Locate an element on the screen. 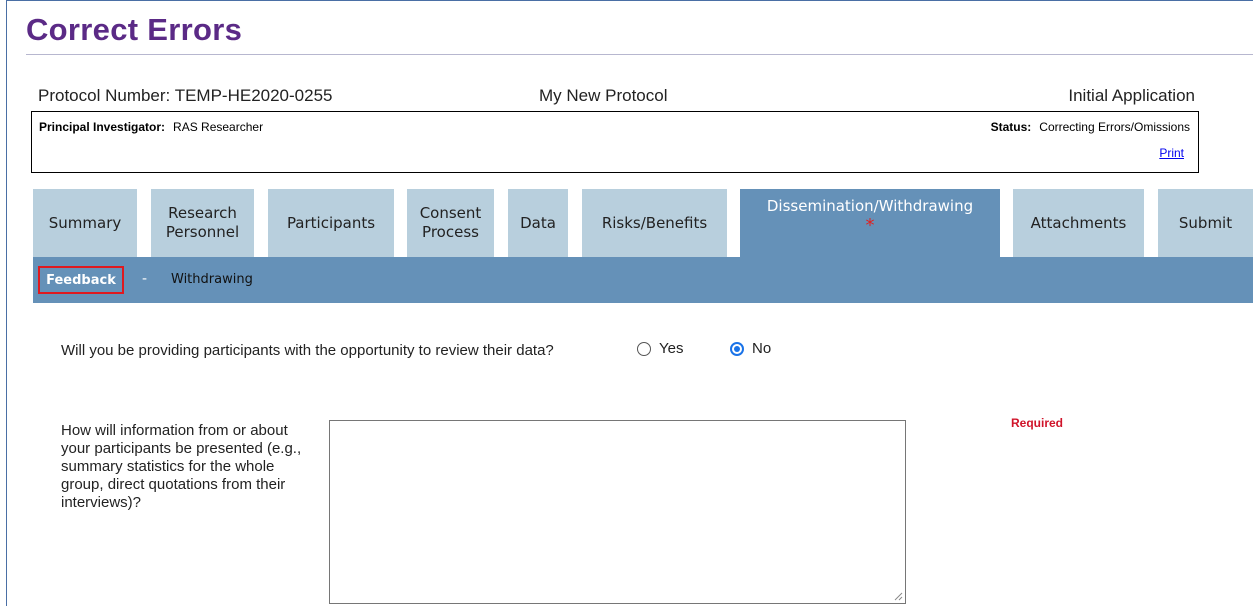  title-divider is located at coordinates (639, 54).